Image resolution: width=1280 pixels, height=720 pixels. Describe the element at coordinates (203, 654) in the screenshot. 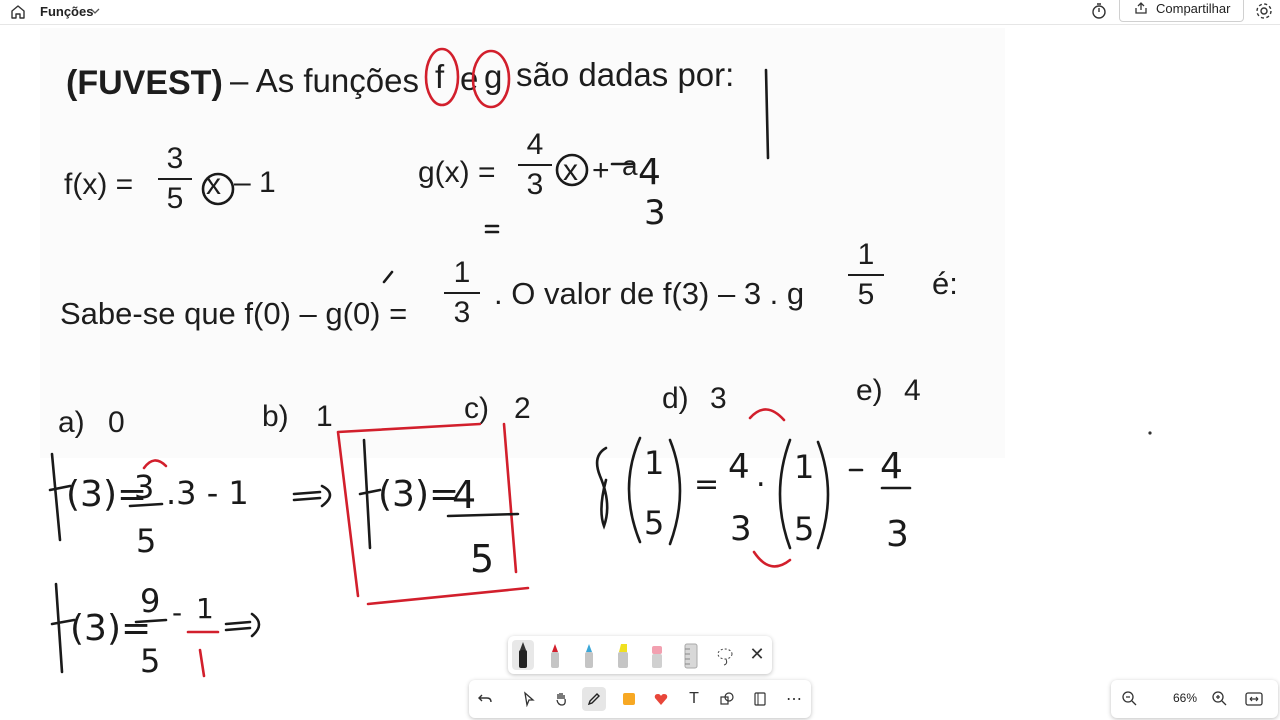

I see `red-fraction` at that location.